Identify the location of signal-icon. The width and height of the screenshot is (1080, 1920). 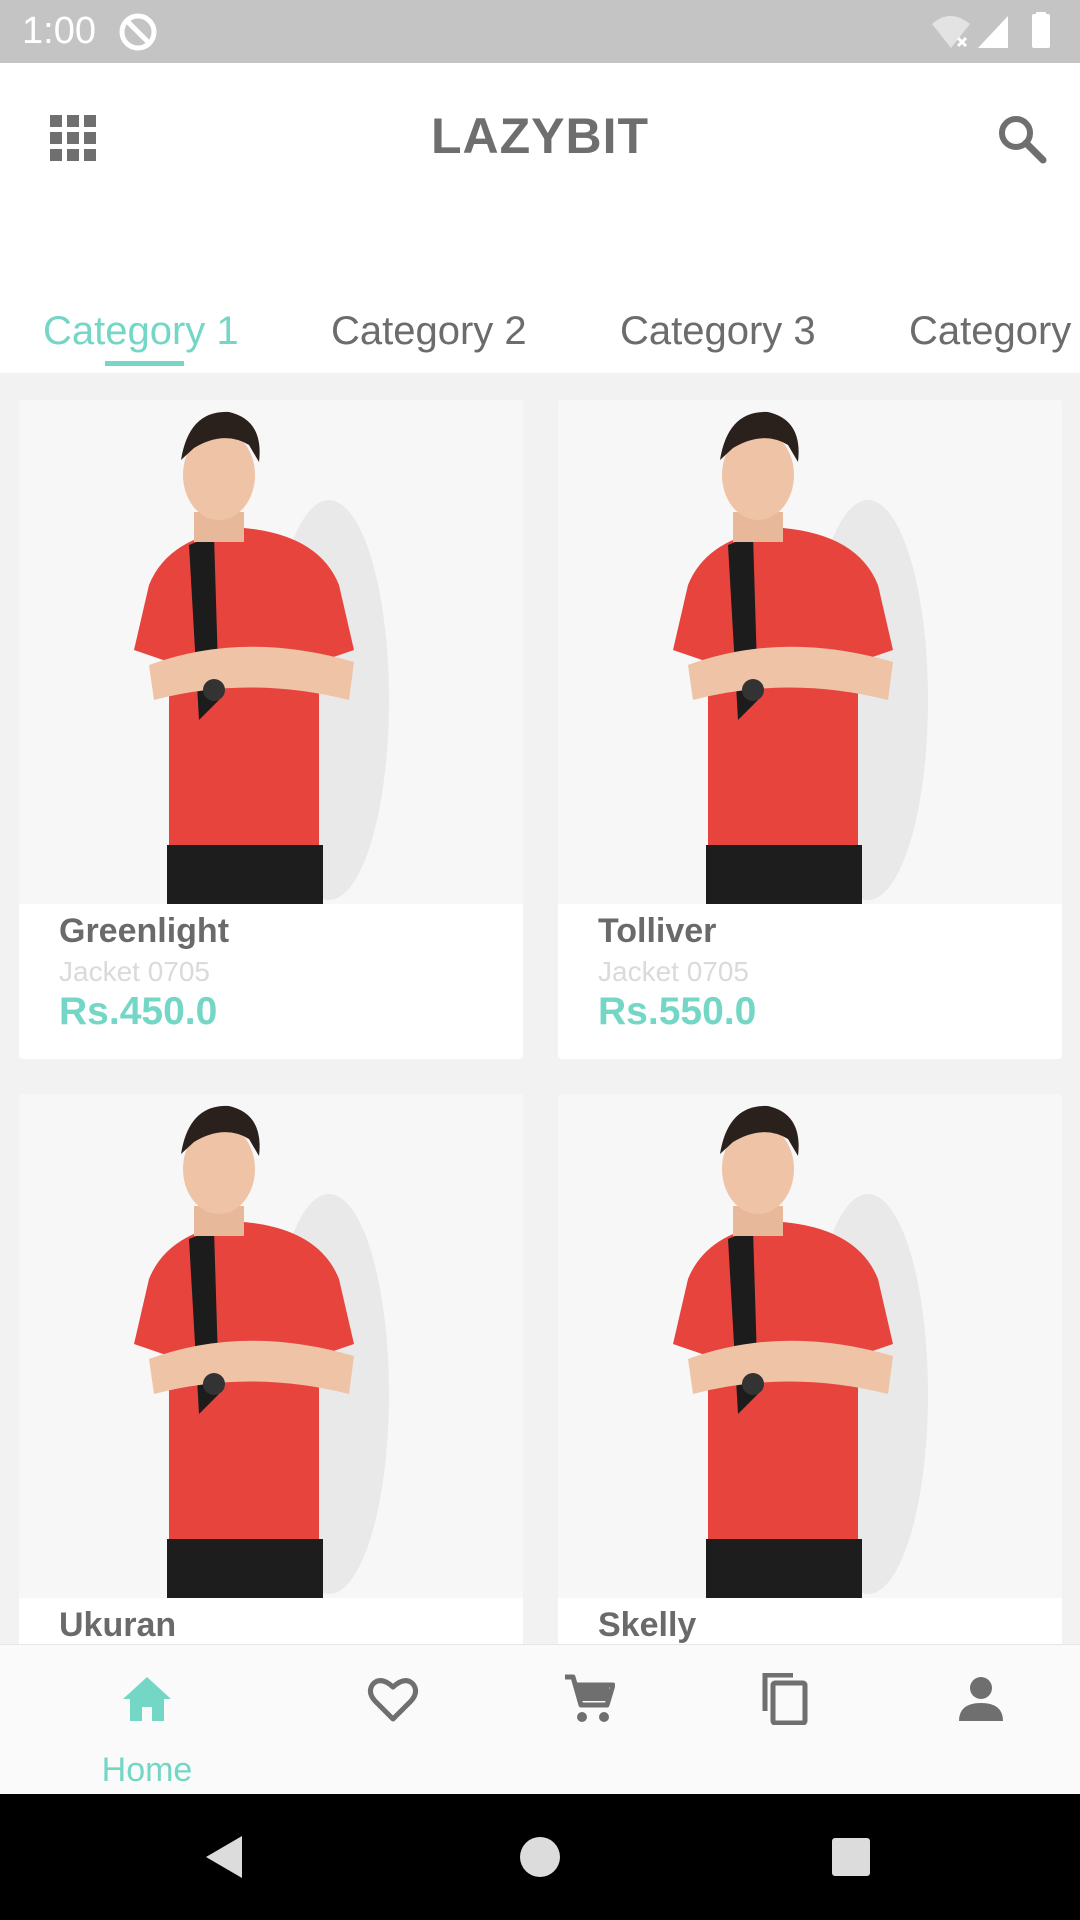
(993, 32).